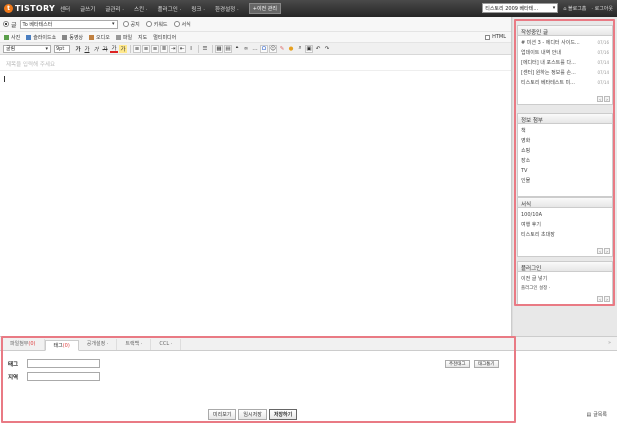  What do you see at coordinates (565, 181) in the screenshot?
I see `info-item-person: 인물` at bounding box center [565, 181].